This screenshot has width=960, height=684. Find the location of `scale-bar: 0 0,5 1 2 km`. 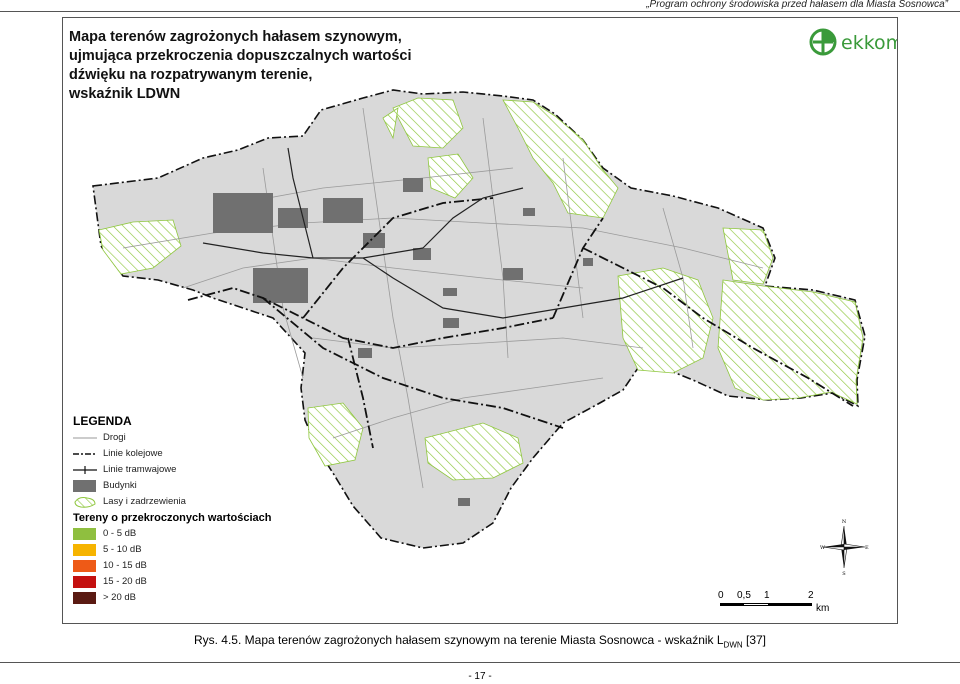

scale-bar: 0 0,5 1 2 km is located at coordinates (778, 603).